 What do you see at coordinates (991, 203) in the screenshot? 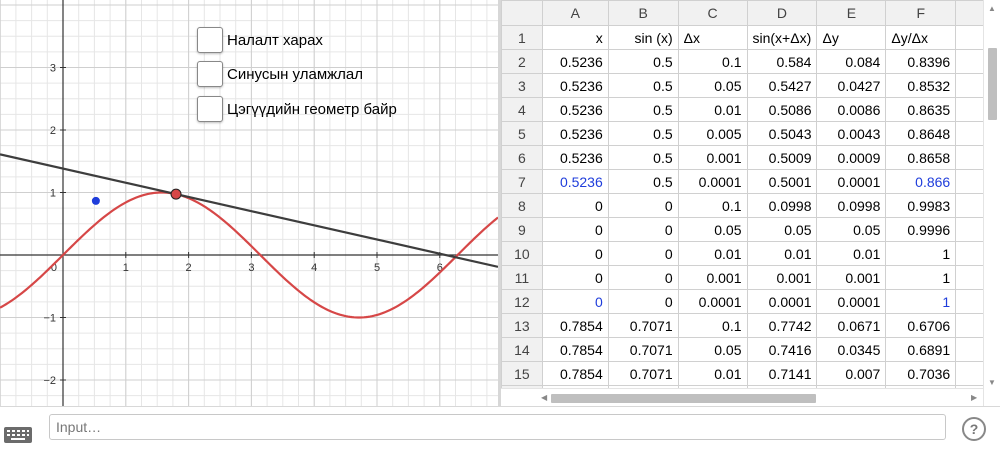
I see `vertical-scrollbar: ▲ ▼` at bounding box center [991, 203].